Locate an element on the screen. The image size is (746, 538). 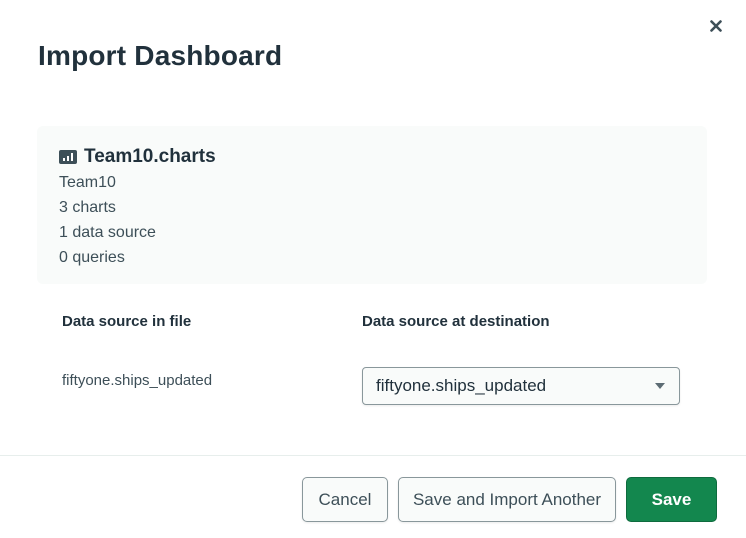
bar-chart-icon is located at coordinates (68, 157).